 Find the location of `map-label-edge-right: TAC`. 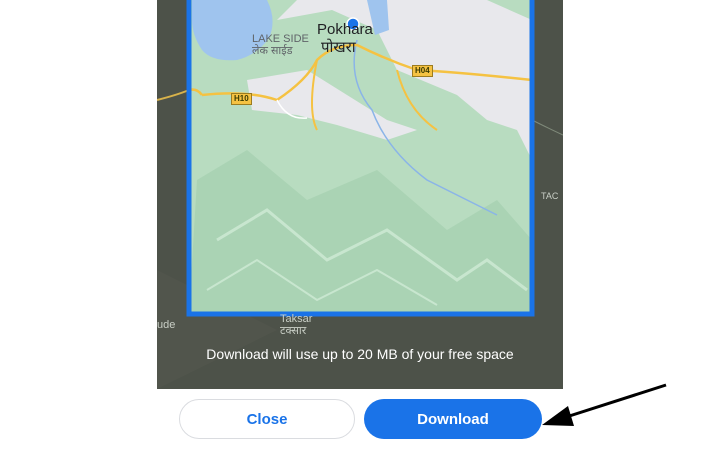

map-label-edge-right: TAC is located at coordinates (550, 196).